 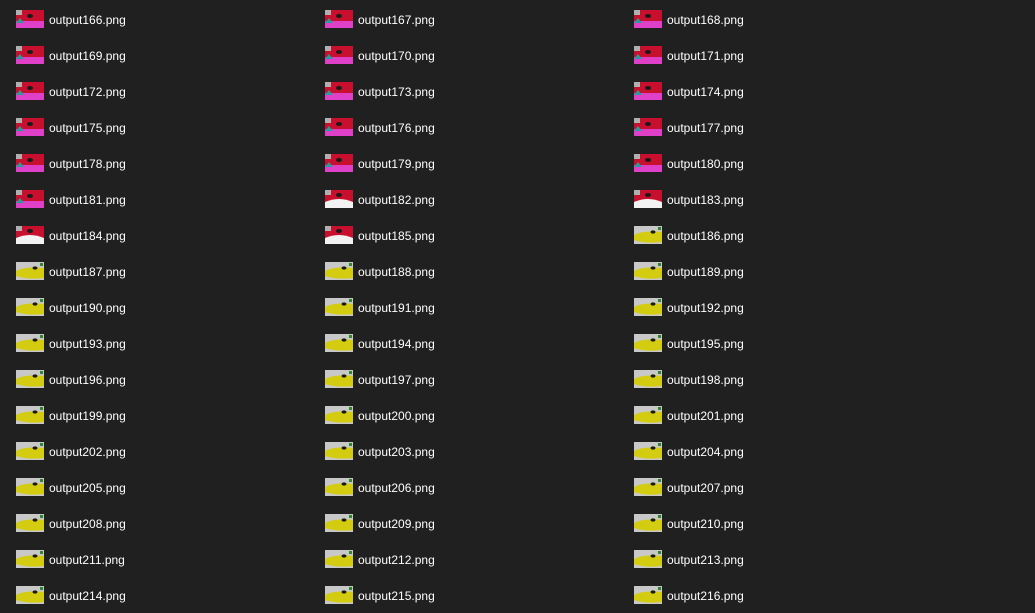 I want to click on file-item: output216.png, so click(x=768, y=595).